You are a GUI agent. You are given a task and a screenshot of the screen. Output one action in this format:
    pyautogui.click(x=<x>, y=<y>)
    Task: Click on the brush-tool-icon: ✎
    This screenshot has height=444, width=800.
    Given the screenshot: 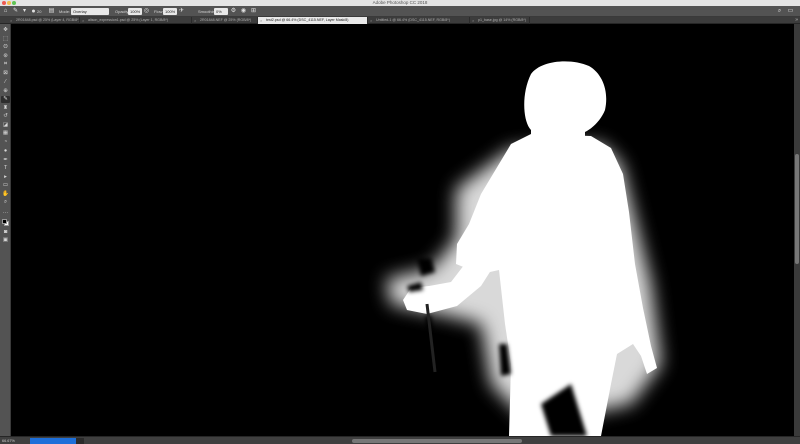 What is the action you would take?
    pyautogui.click(x=5, y=99)
    